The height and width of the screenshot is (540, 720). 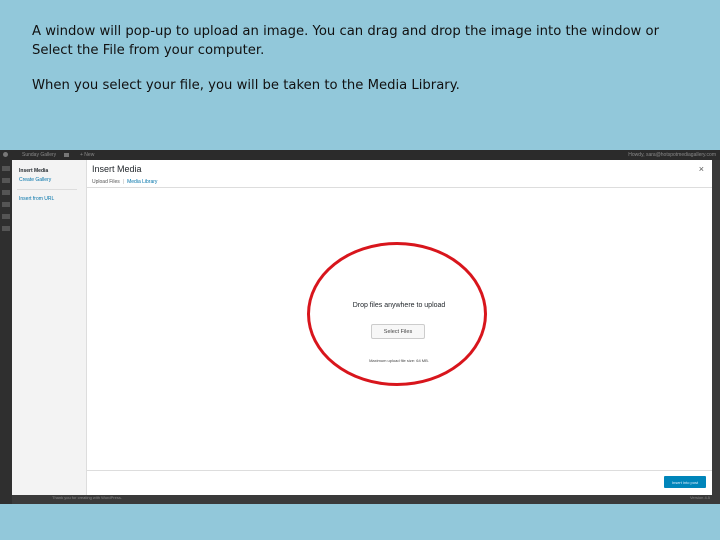 What do you see at coordinates (399, 187) in the screenshot?
I see `tab-divider` at bounding box center [399, 187].